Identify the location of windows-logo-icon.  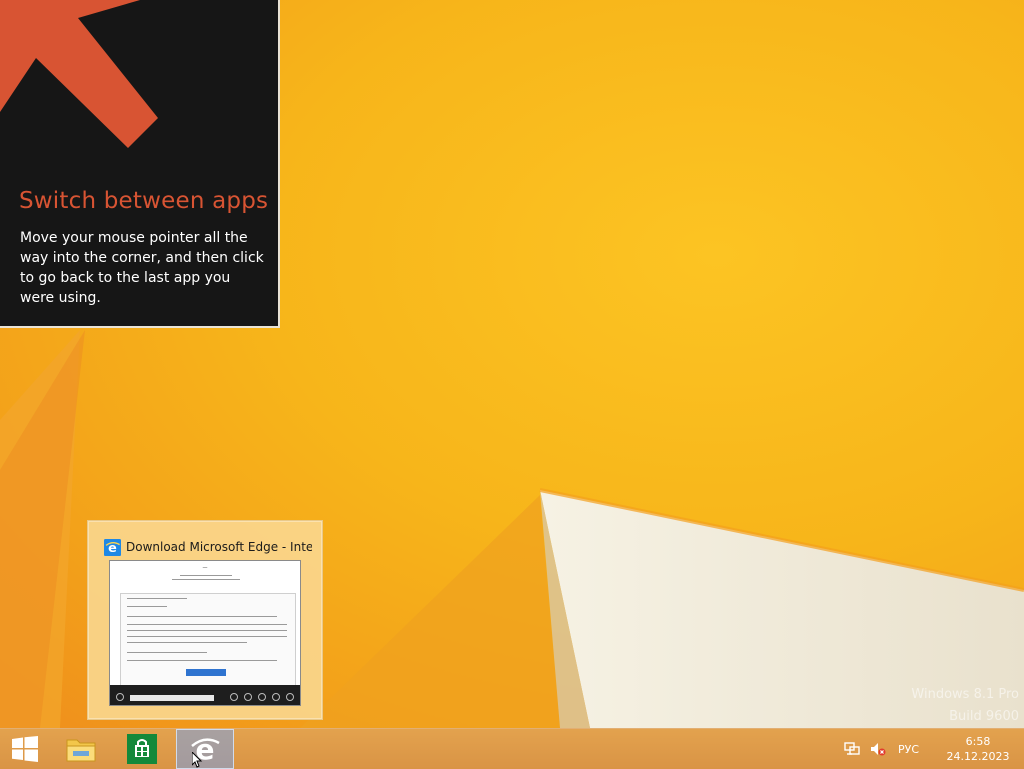
(25, 749).